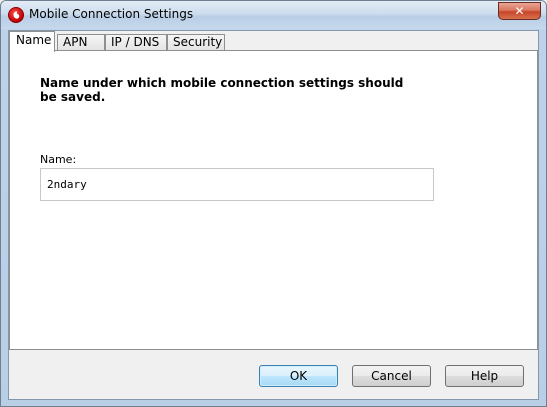  I want to click on window-title: Mobile Connection Settings, so click(111, 14).